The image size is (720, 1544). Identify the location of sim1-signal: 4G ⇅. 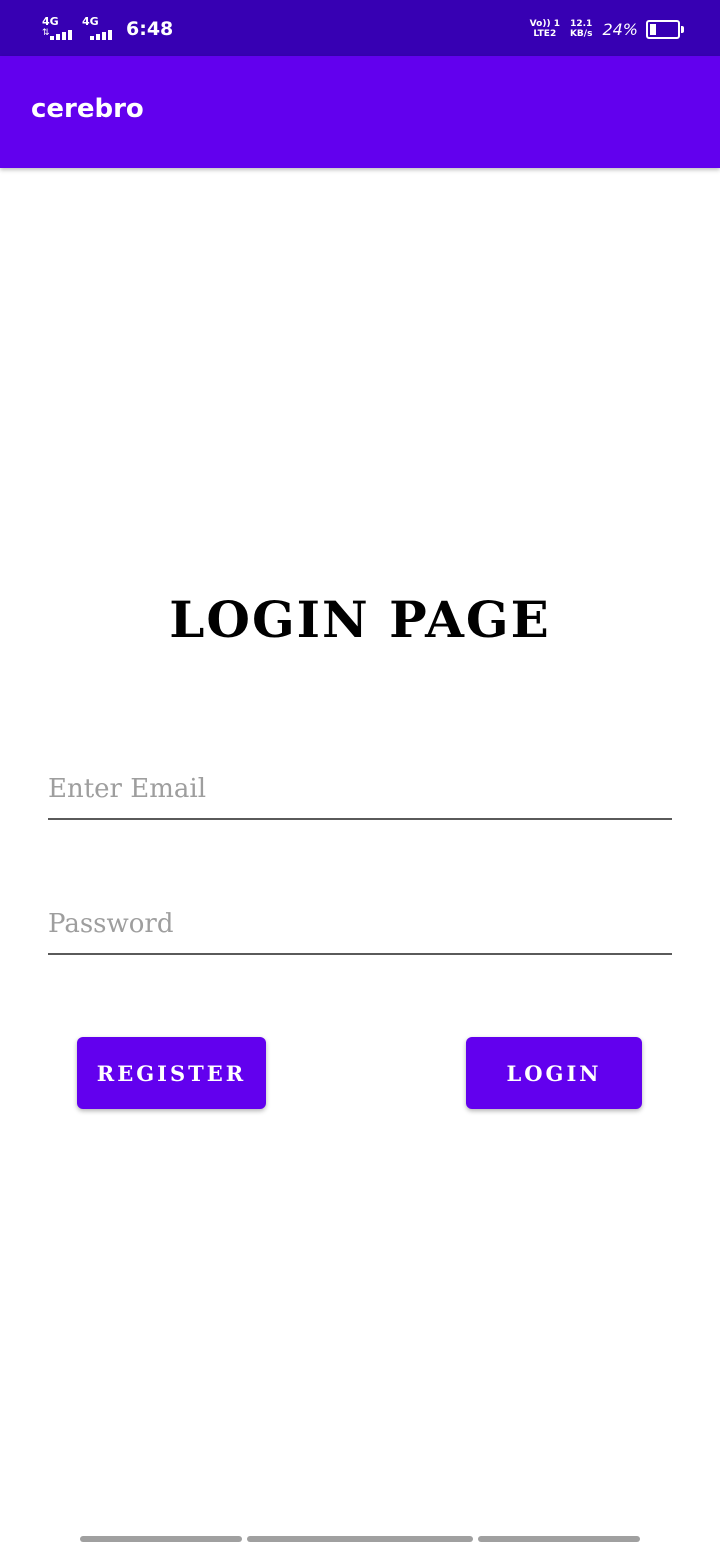
(59, 29).